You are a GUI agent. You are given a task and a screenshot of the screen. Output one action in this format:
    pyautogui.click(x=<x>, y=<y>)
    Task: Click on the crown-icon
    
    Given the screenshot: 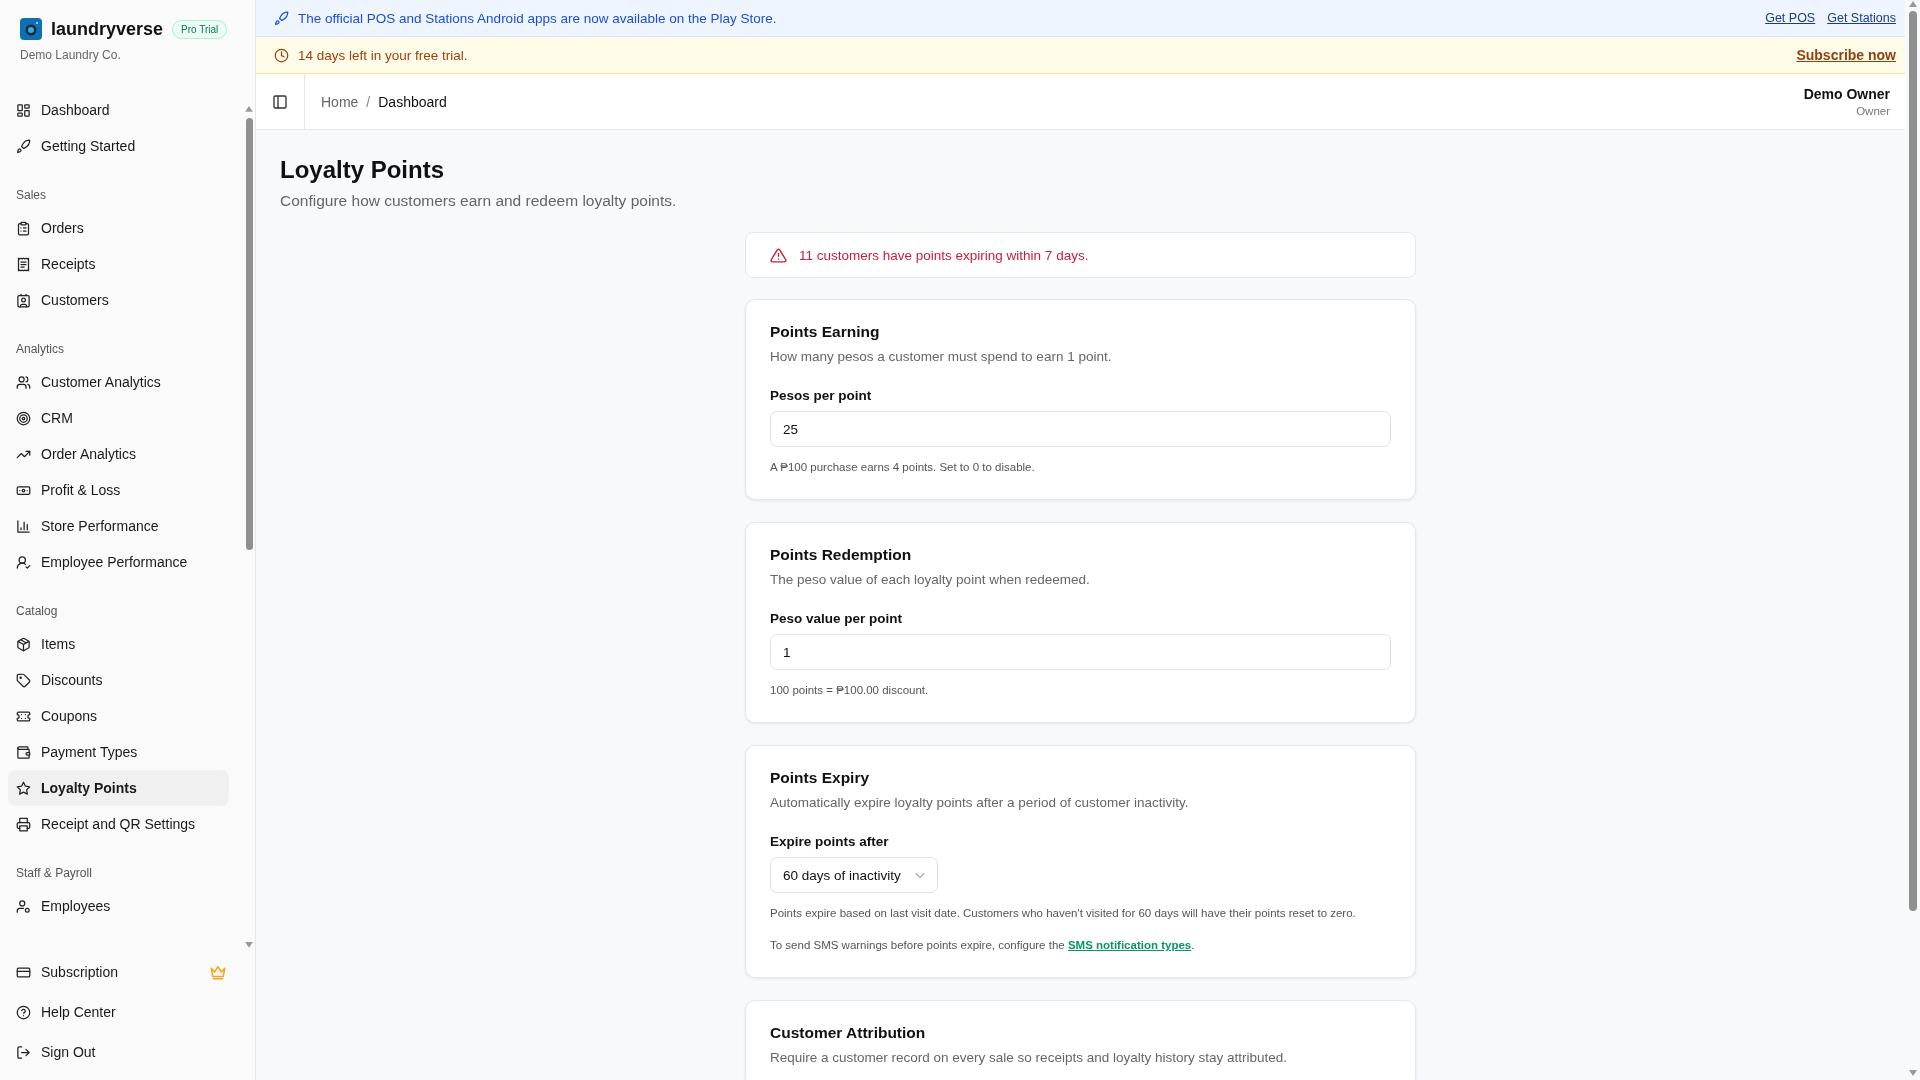 What is the action you would take?
    pyautogui.click(x=218, y=972)
    